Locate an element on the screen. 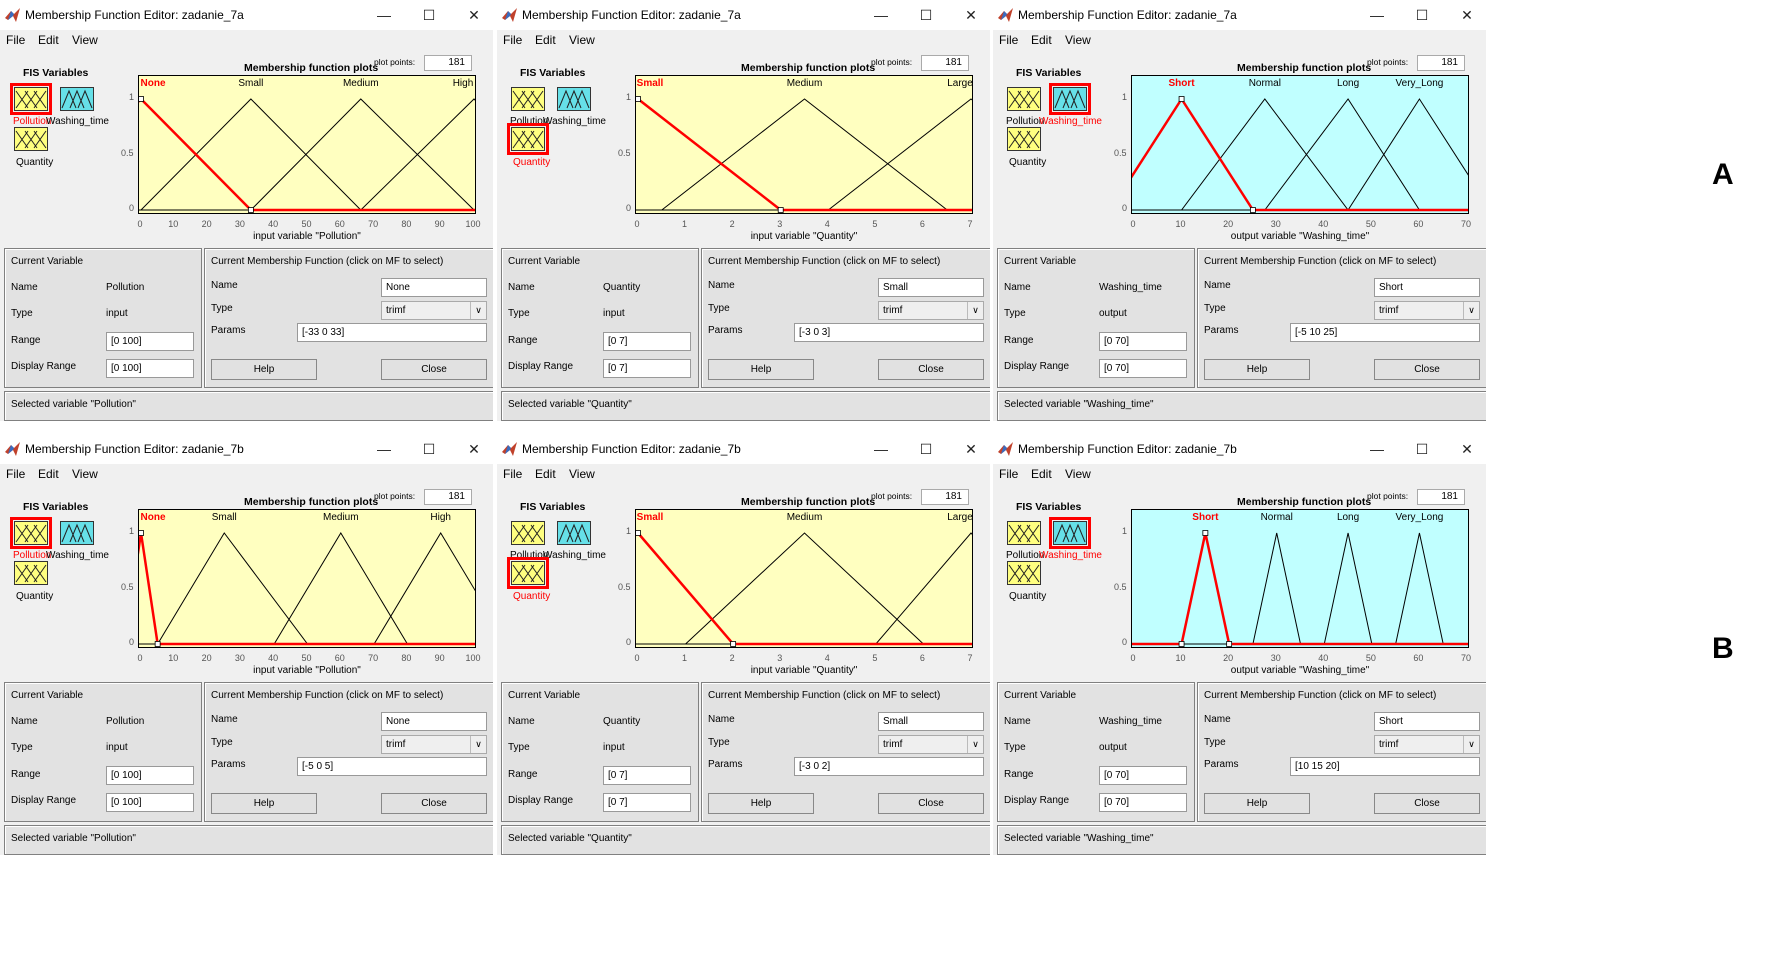 Image resolution: width=1766 pixels, height=968 pixels. params-input: [-3 0 3] is located at coordinates (889, 332).